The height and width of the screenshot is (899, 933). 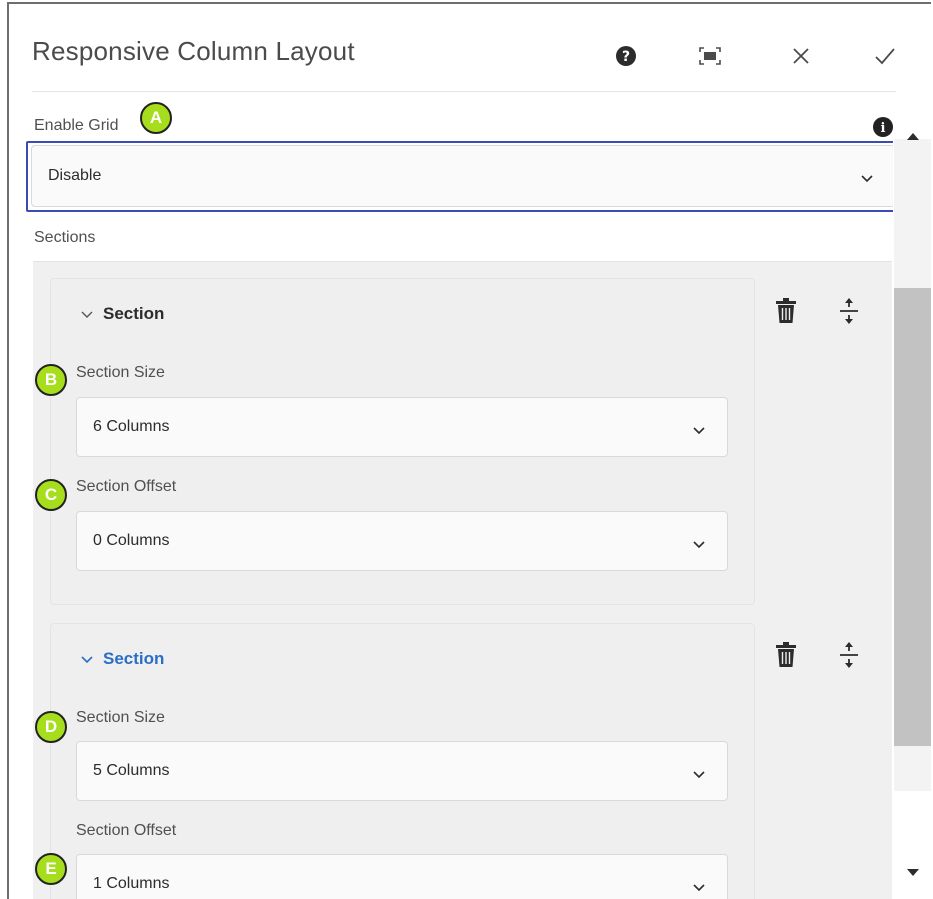 What do you see at coordinates (470, 48) in the screenshot?
I see `dialog-header: Responsive Column Layout ?` at bounding box center [470, 48].